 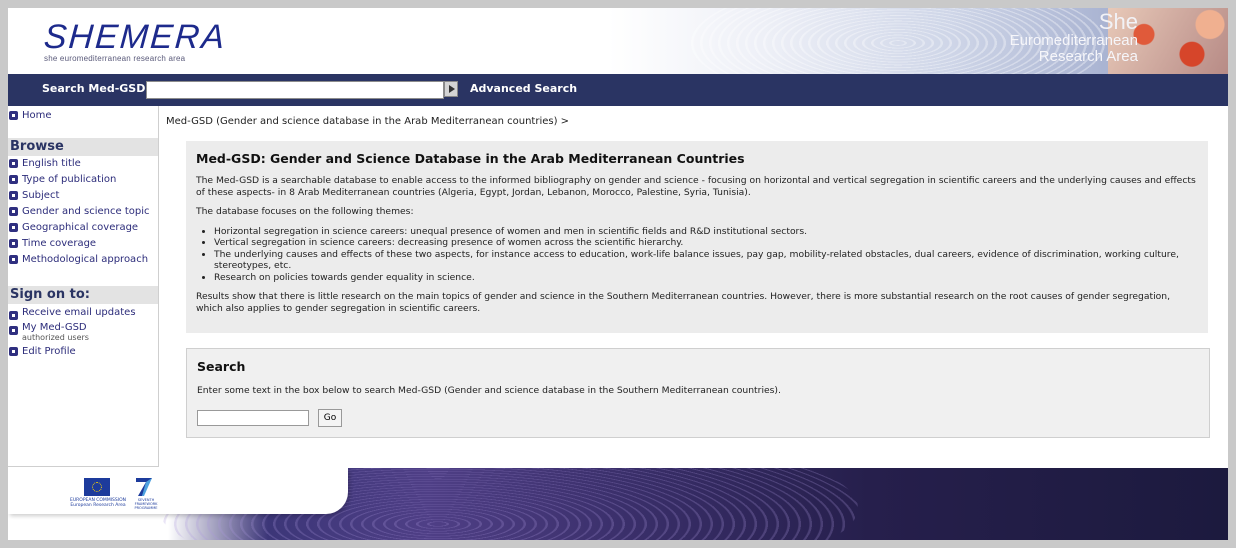 What do you see at coordinates (83, 295) in the screenshot?
I see `sign-on-heading: Sign on to:` at bounding box center [83, 295].